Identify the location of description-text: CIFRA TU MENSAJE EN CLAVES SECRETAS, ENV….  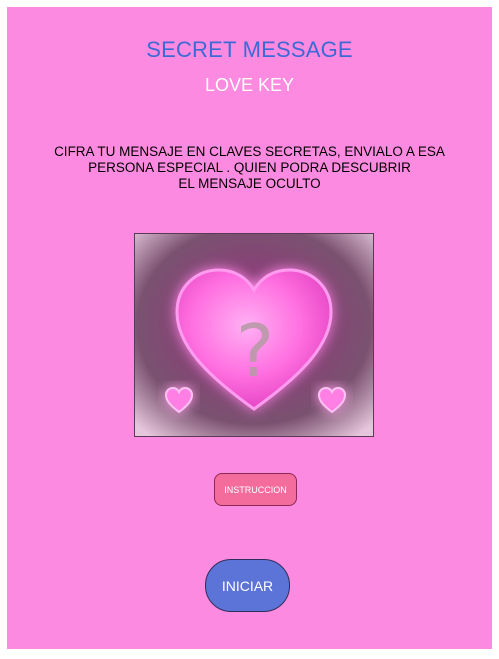
(249, 167).